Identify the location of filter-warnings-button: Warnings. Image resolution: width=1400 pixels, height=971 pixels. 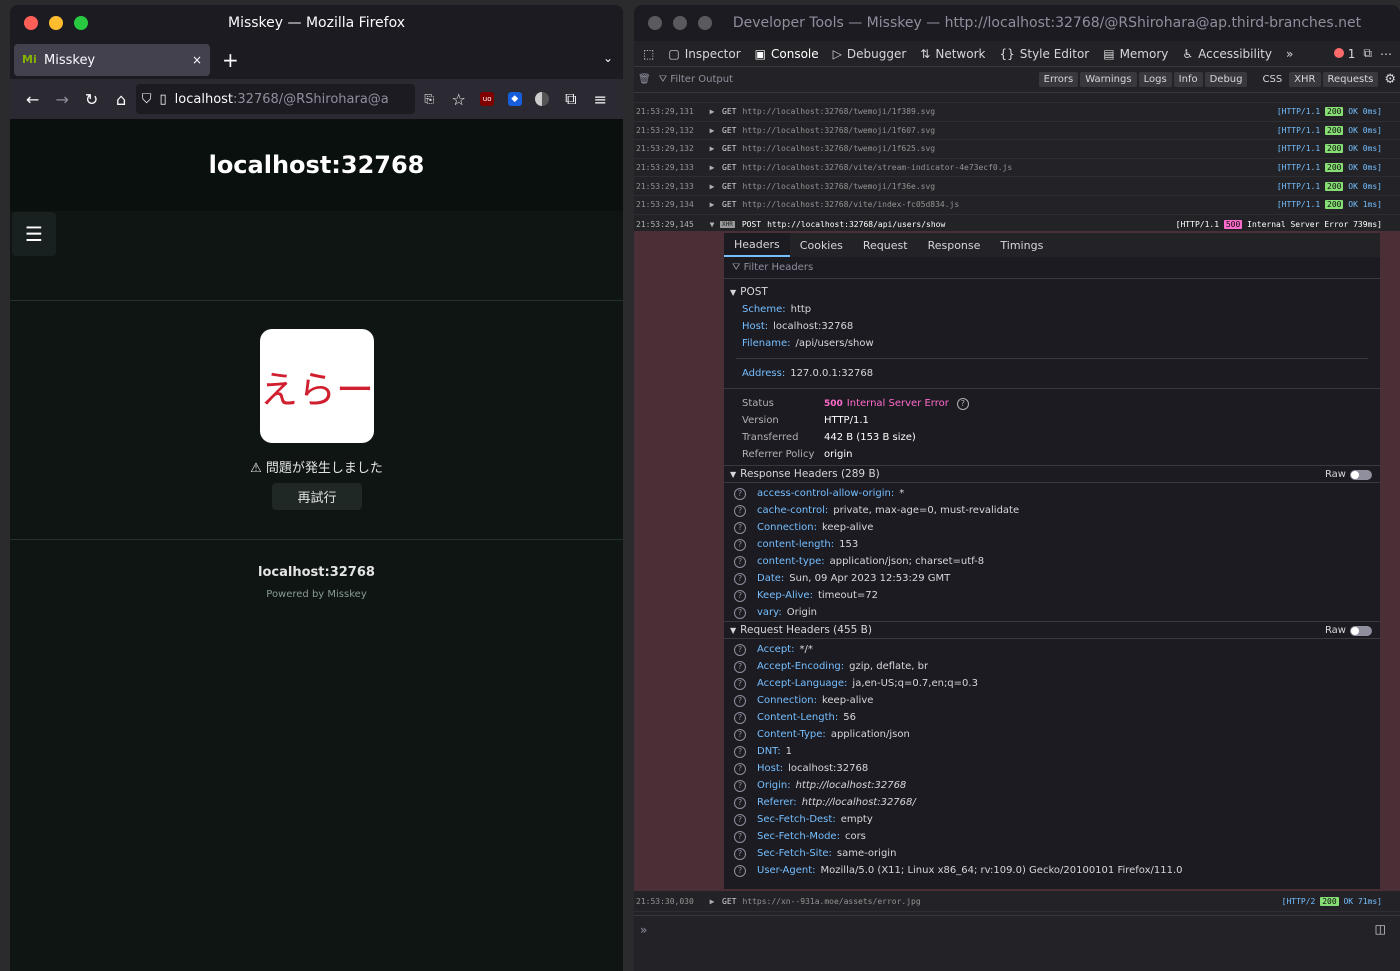
(1108, 79).